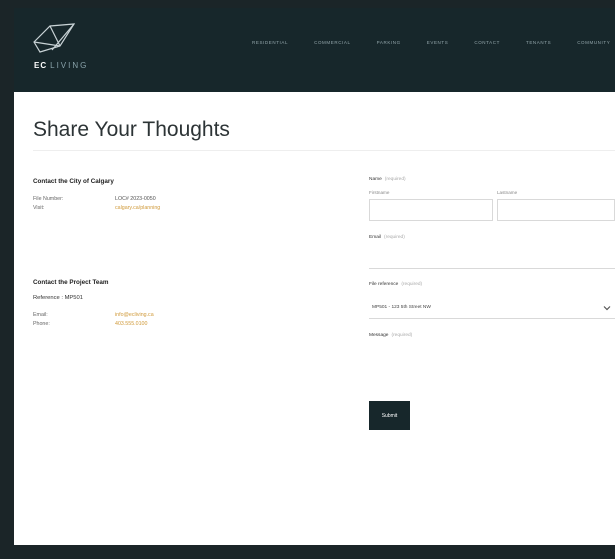 The image size is (615, 559). What do you see at coordinates (507, 192) in the screenshot?
I see `lastname-label: Lastname` at bounding box center [507, 192].